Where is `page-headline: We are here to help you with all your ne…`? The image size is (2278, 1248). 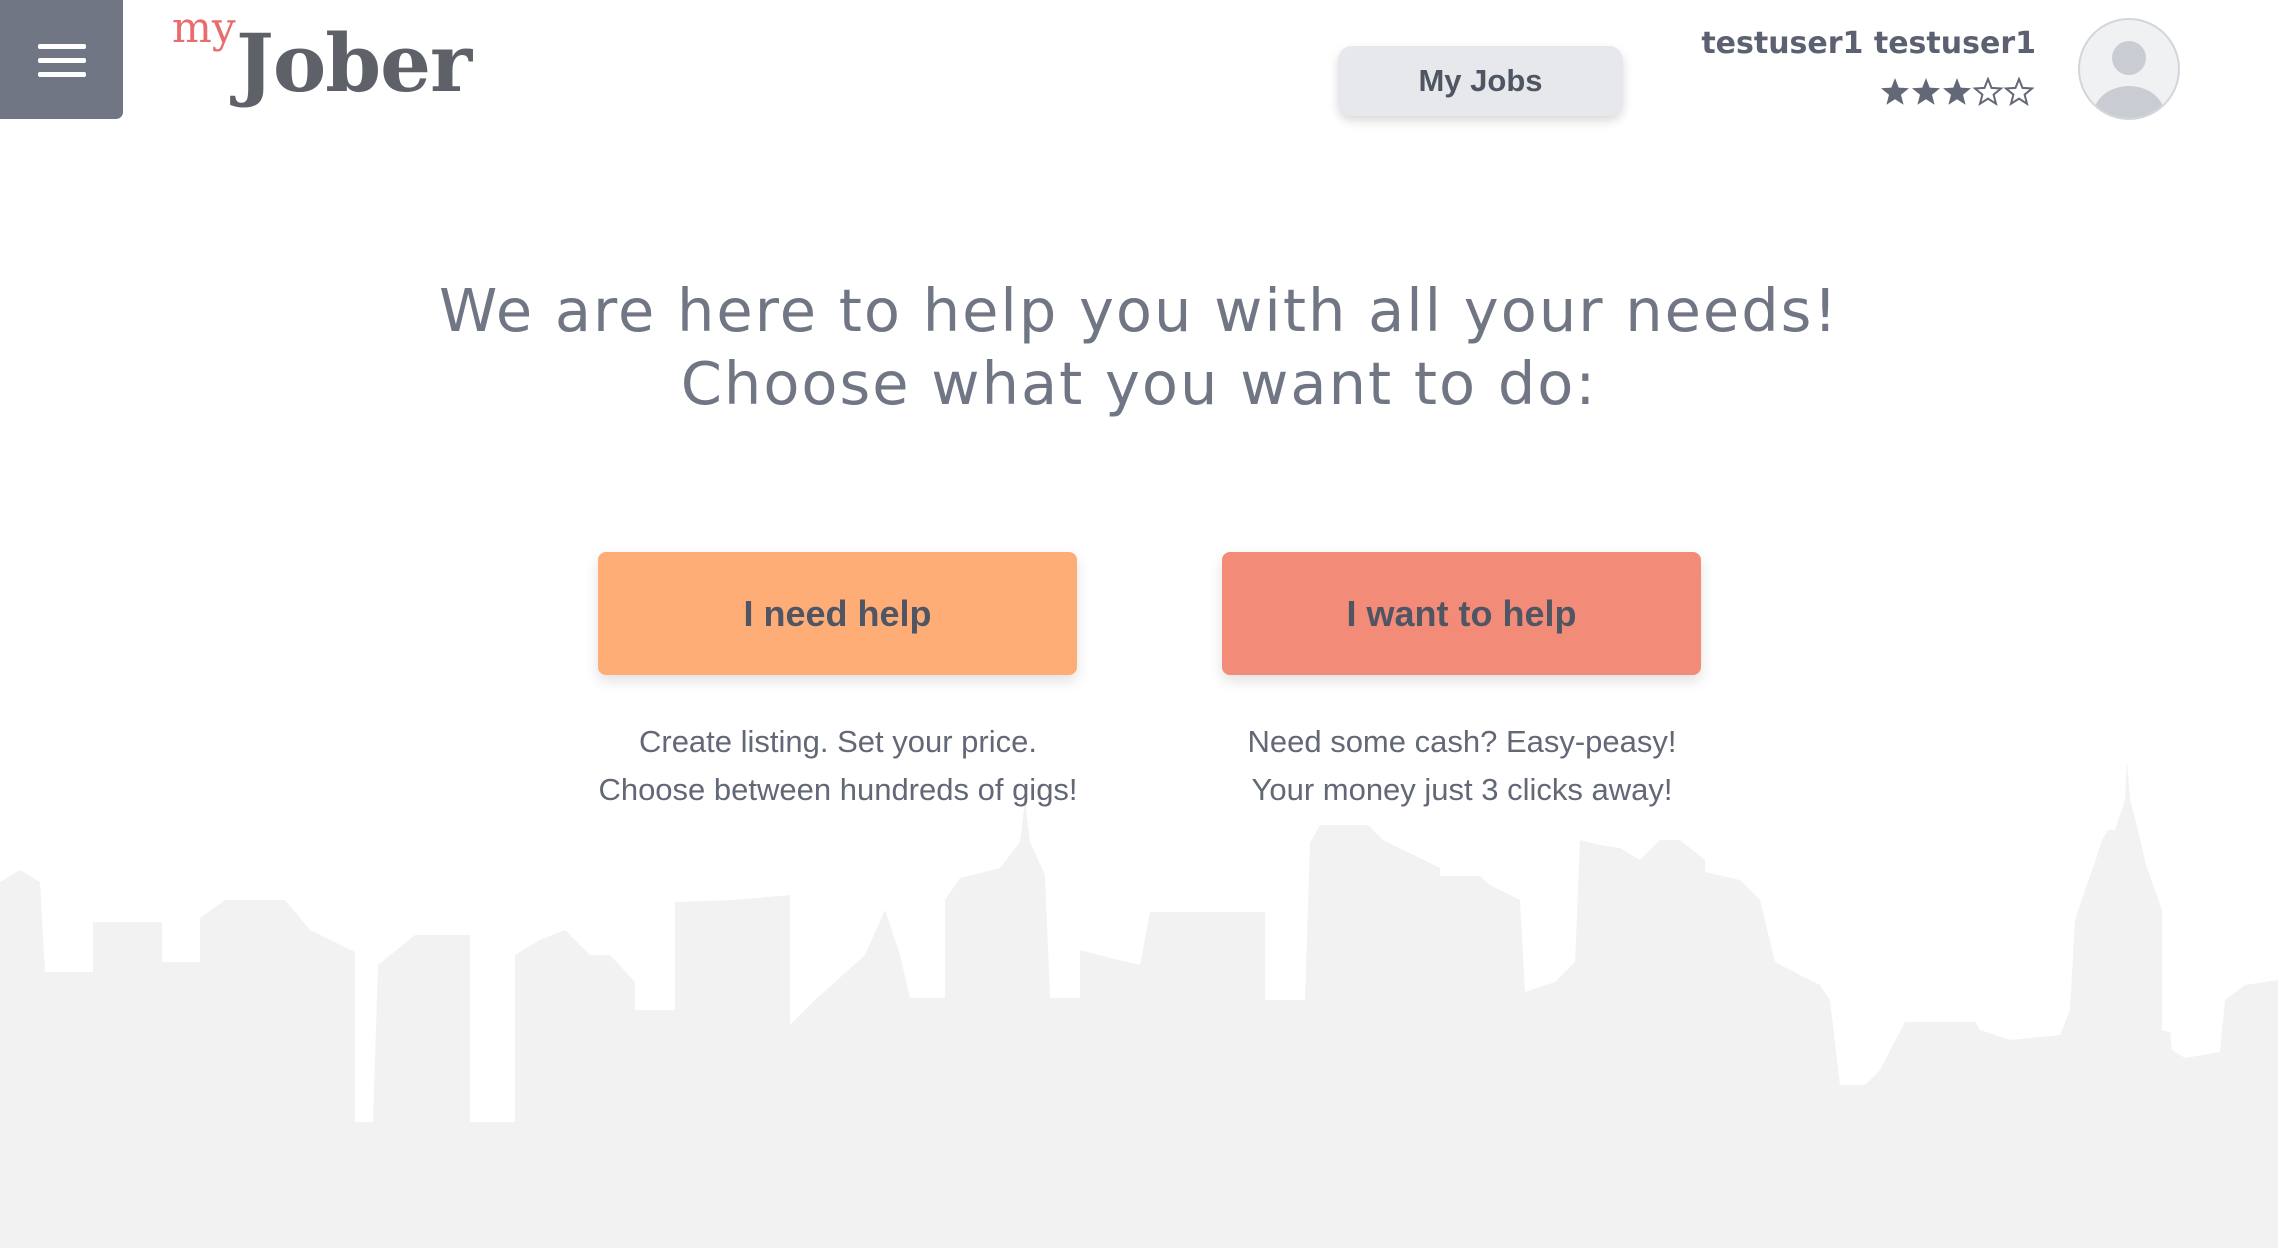 page-headline: We are here to help you with all your ne… is located at coordinates (1139, 347).